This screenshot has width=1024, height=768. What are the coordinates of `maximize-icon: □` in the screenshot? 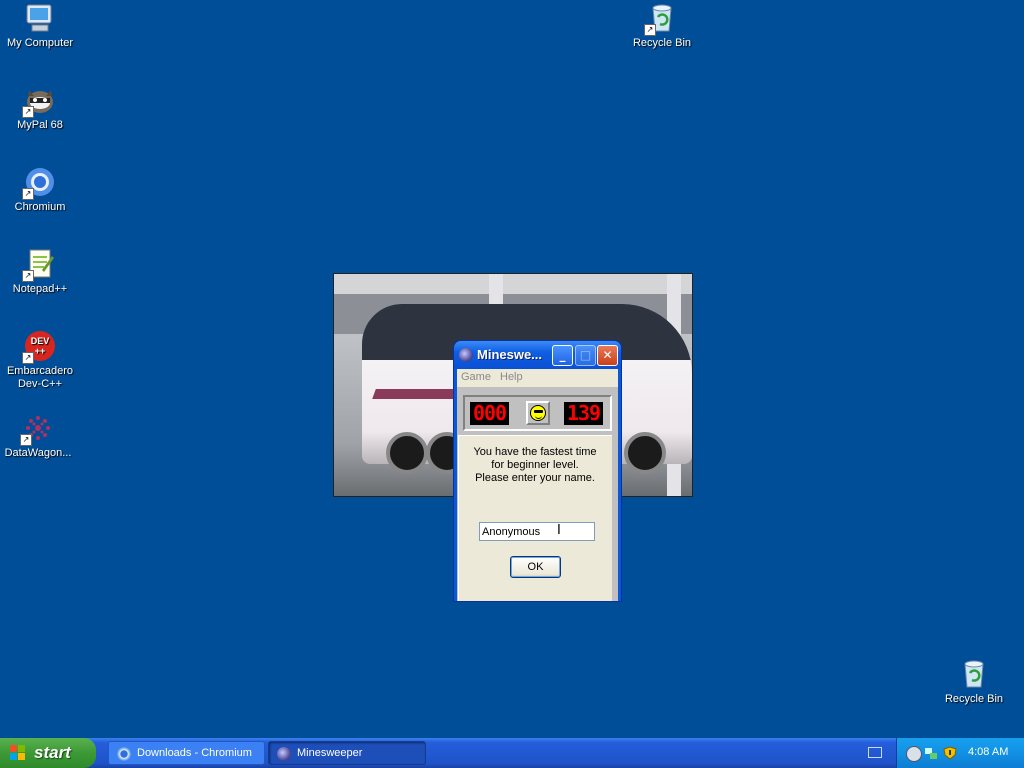 It's located at (585, 355).